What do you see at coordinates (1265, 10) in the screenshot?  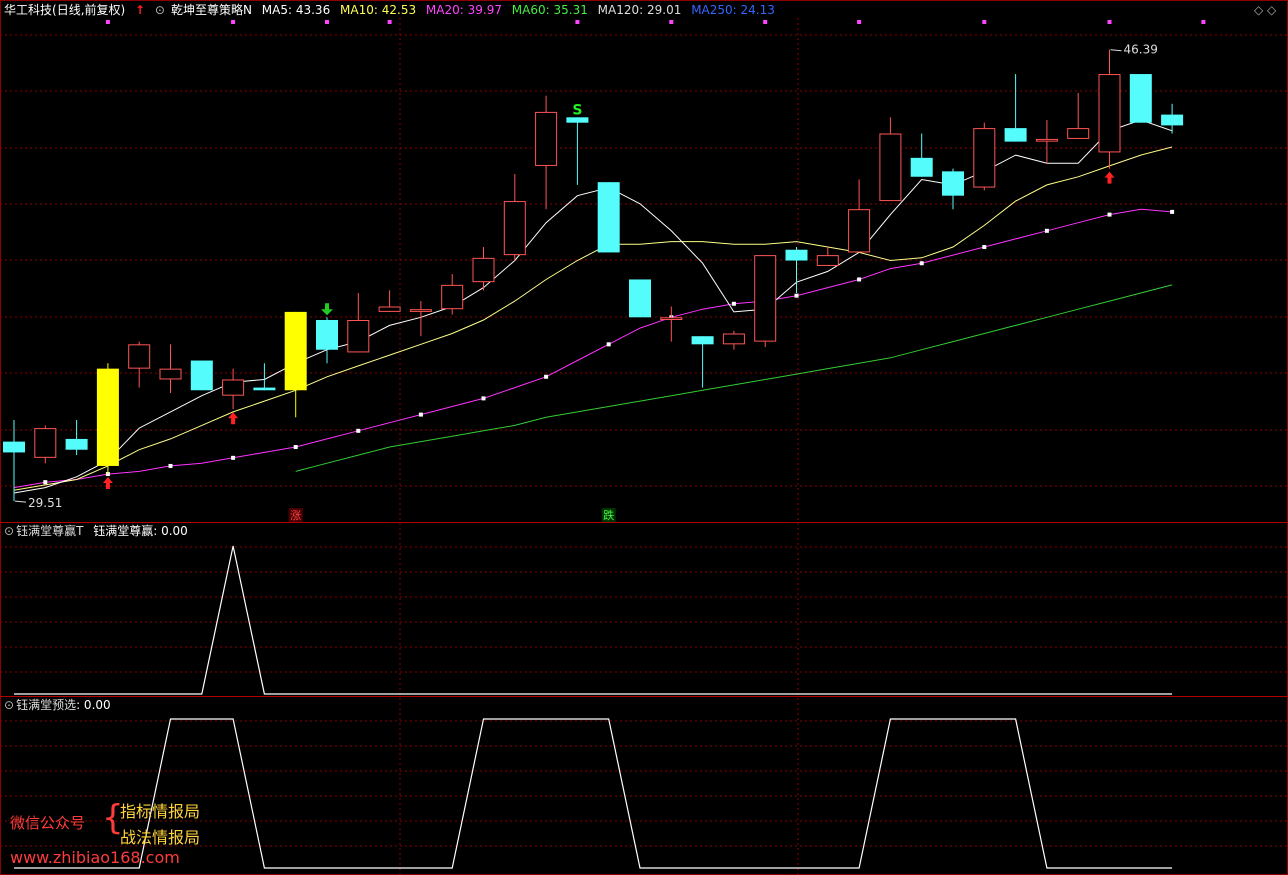 I see `settings-diamond-icons: ◇ ◇` at bounding box center [1265, 10].